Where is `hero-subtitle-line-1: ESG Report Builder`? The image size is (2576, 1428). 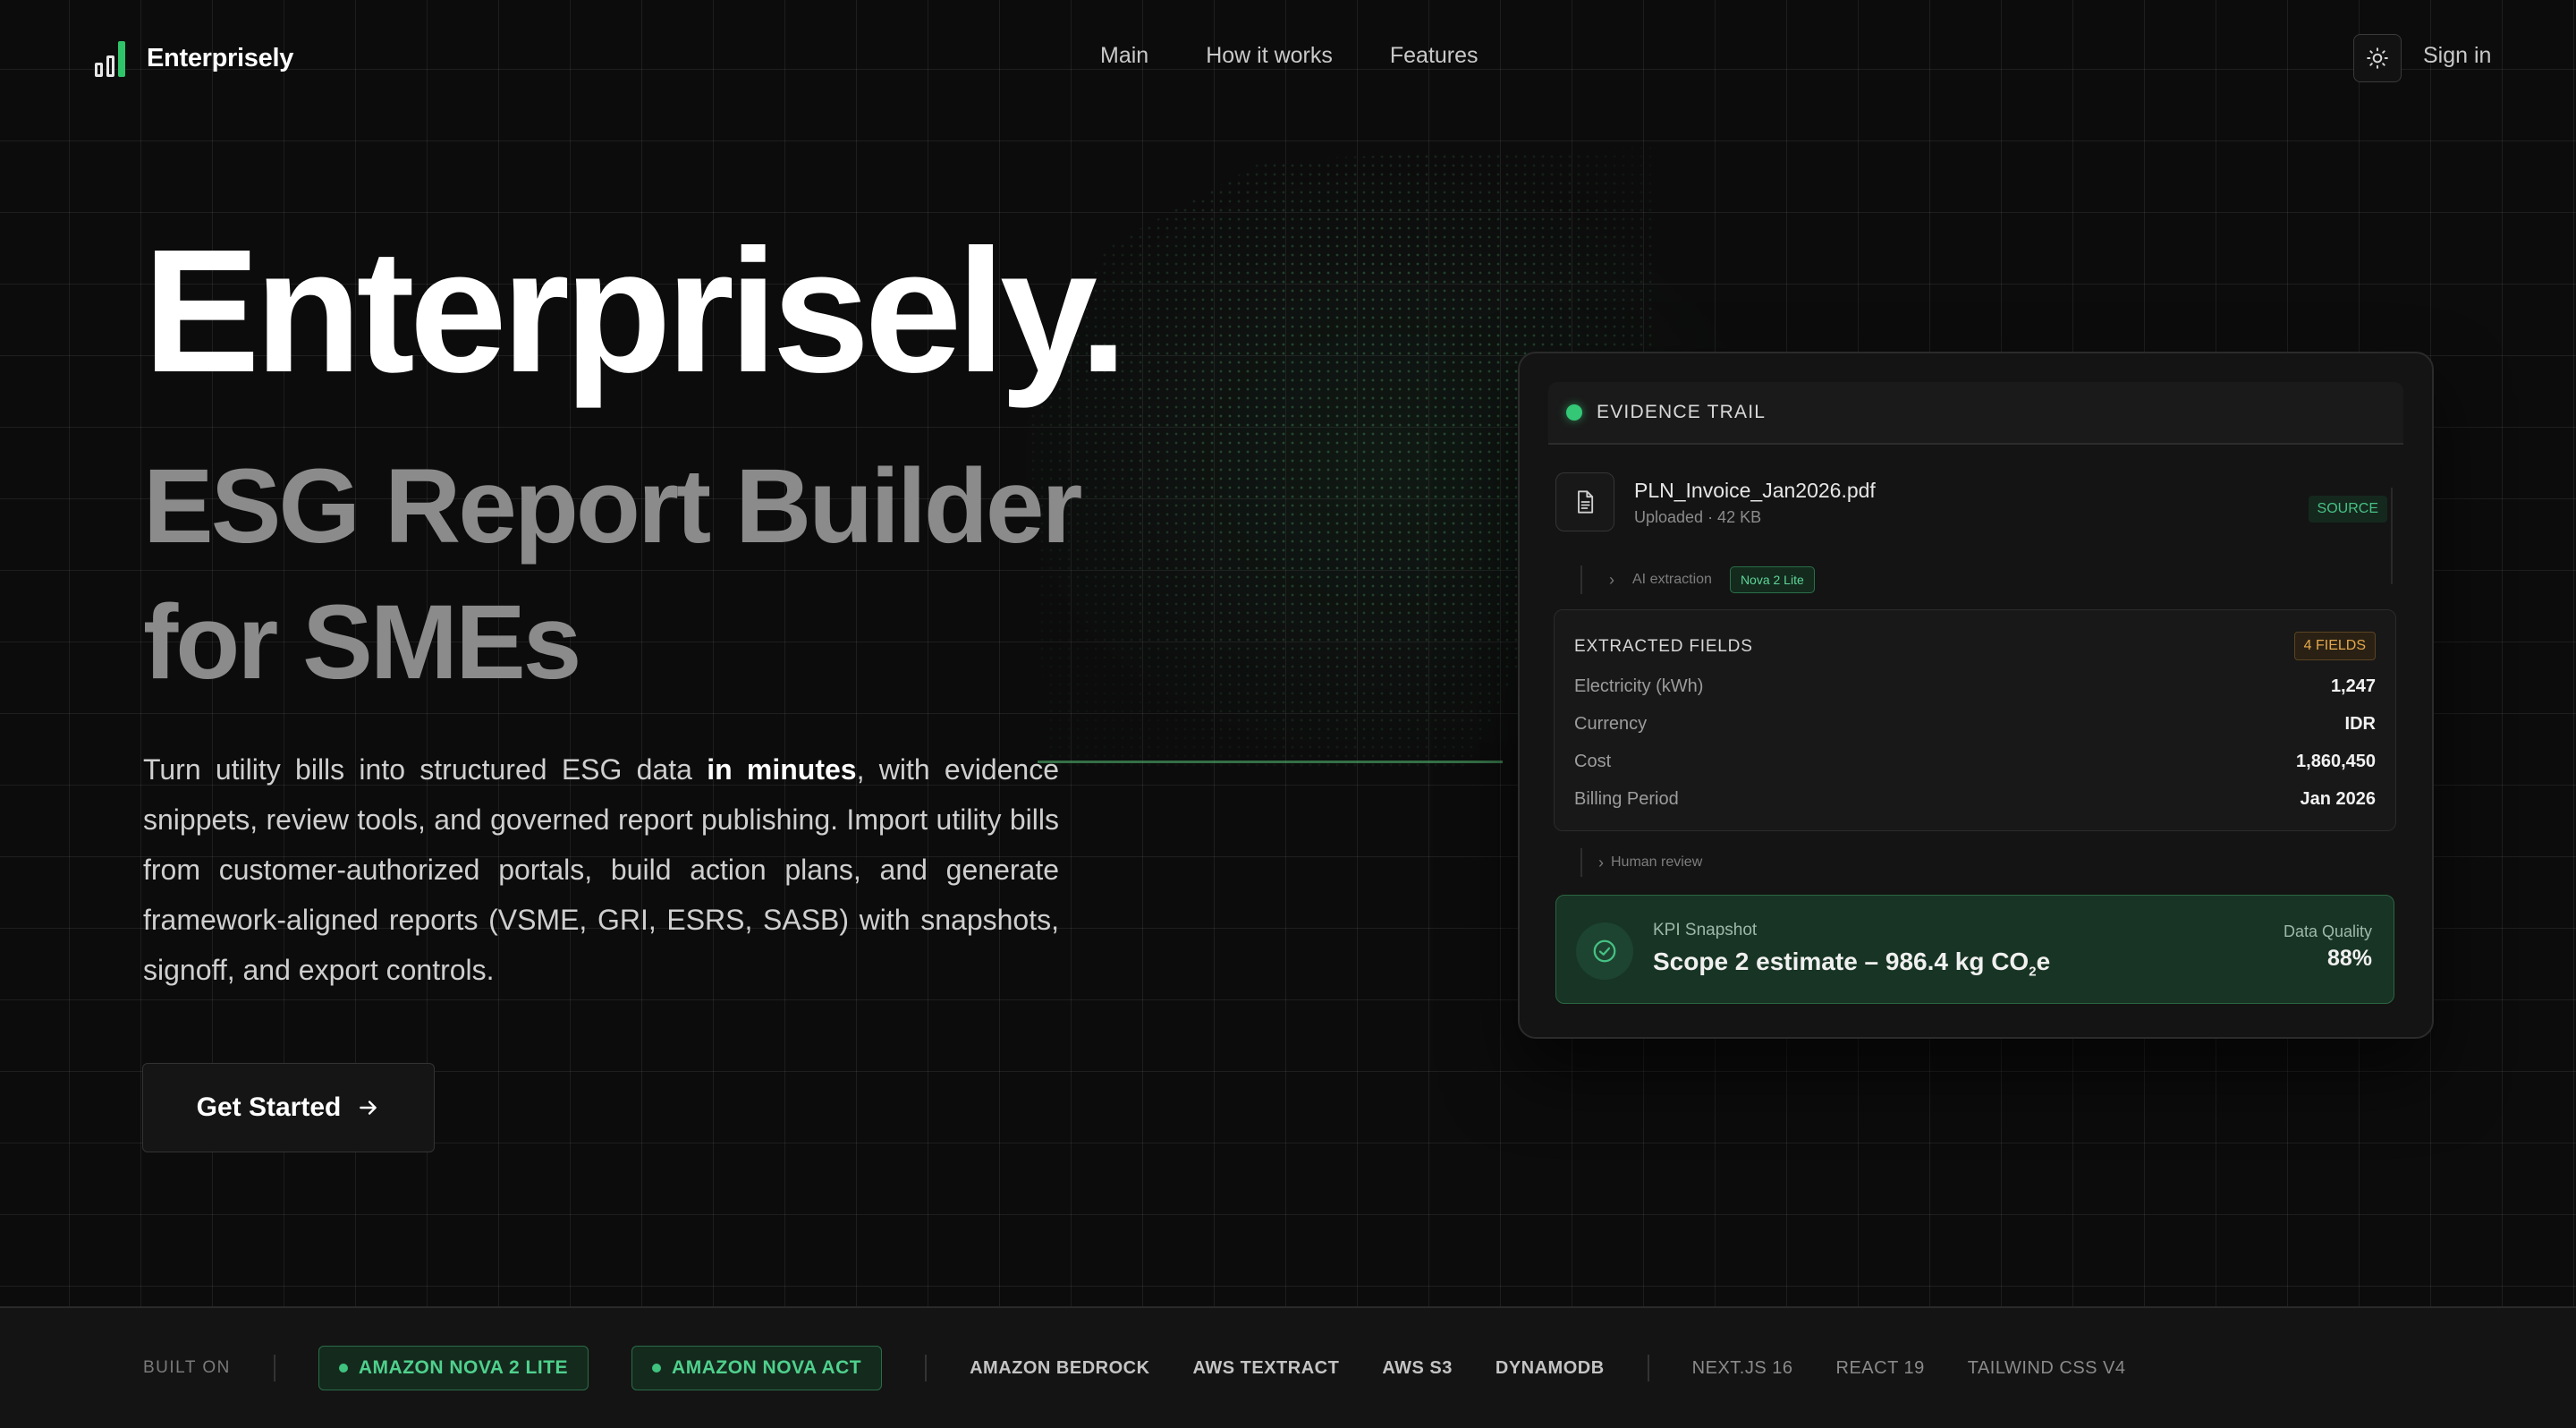 hero-subtitle-line-1: ESG Report Builder is located at coordinates (612, 506).